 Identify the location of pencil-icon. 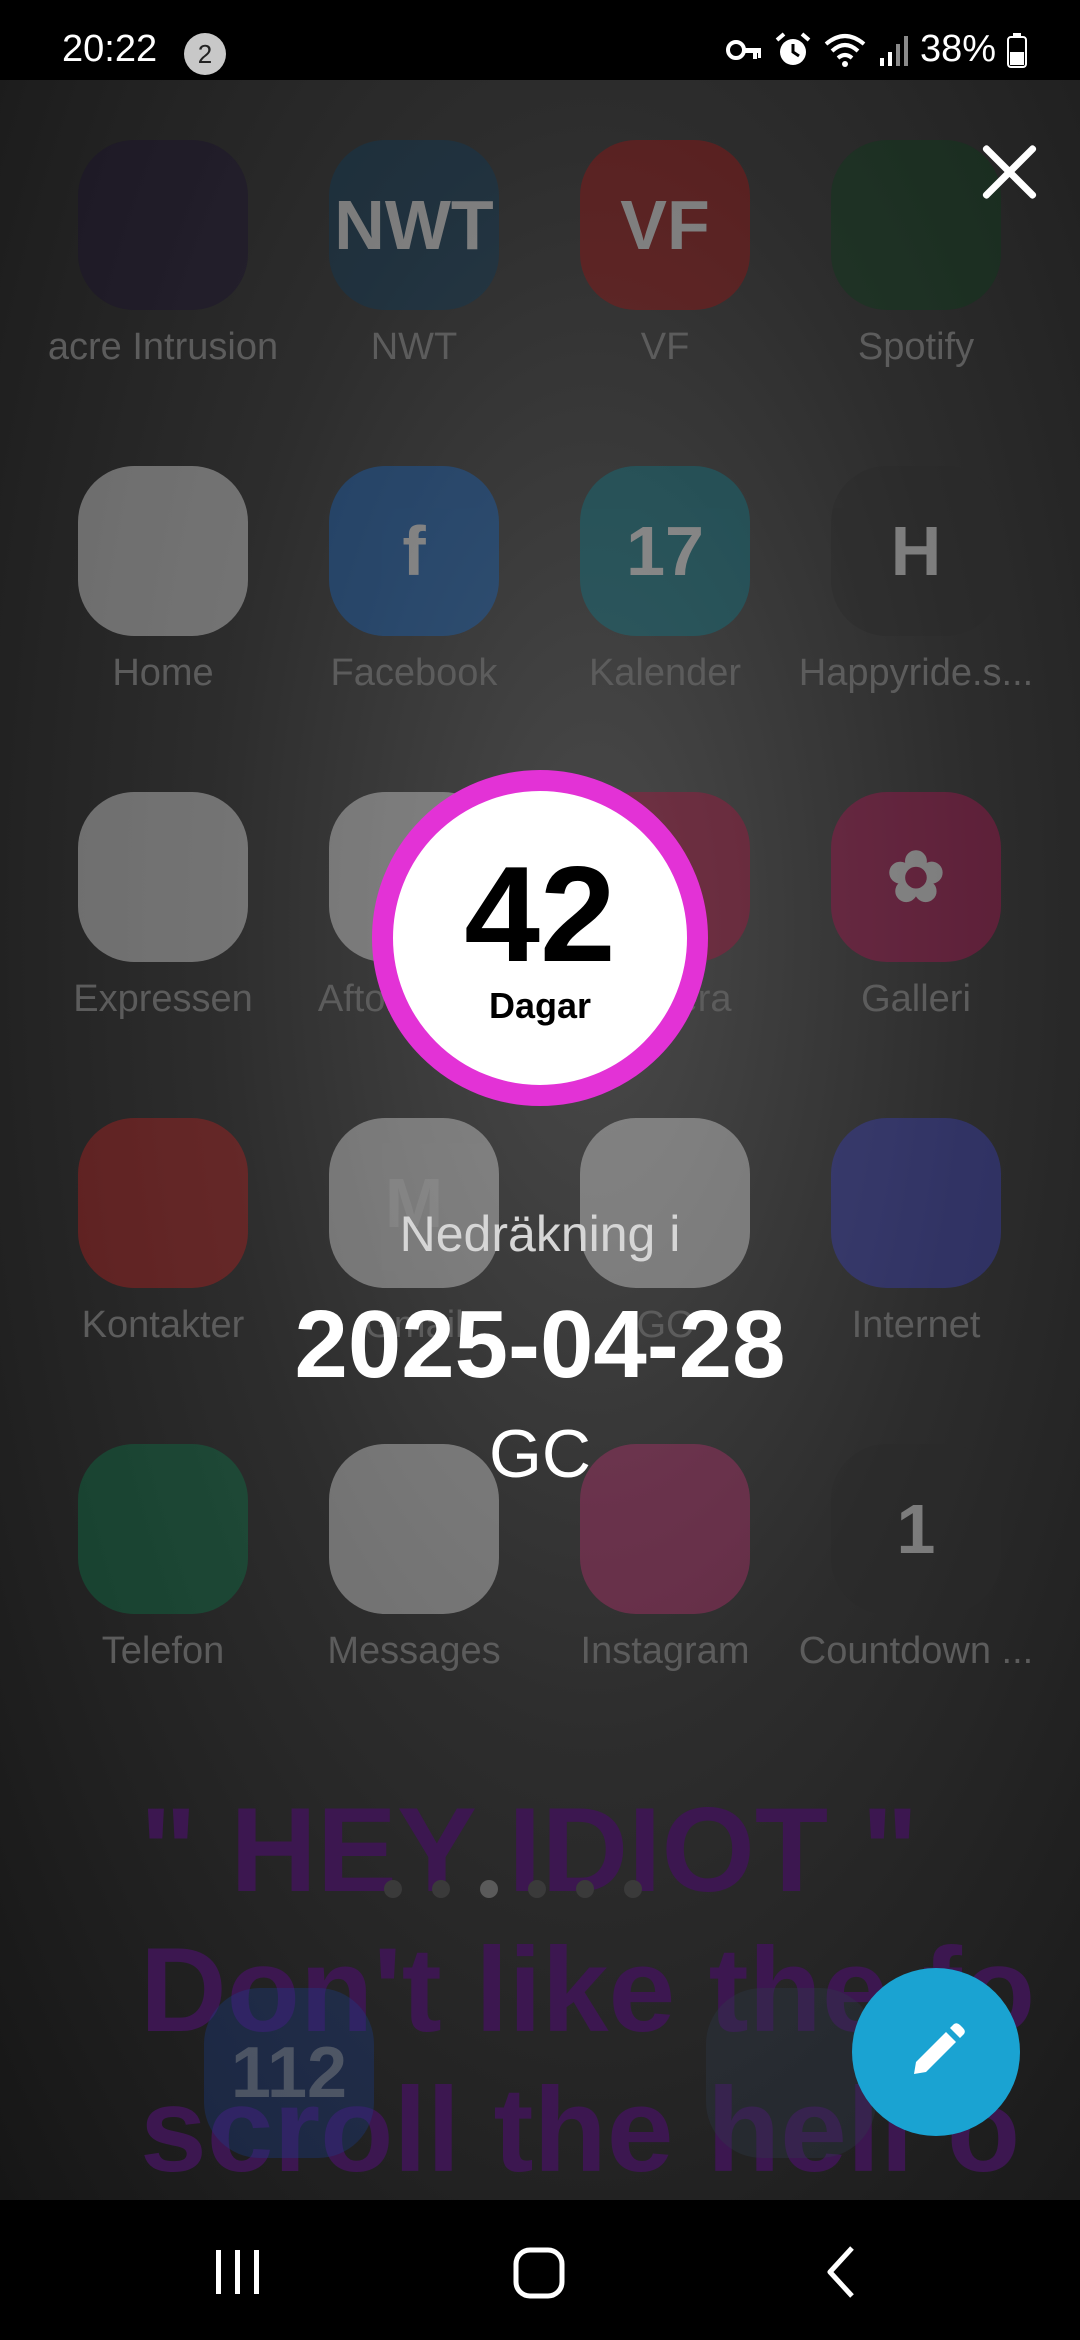
(939, 2048).